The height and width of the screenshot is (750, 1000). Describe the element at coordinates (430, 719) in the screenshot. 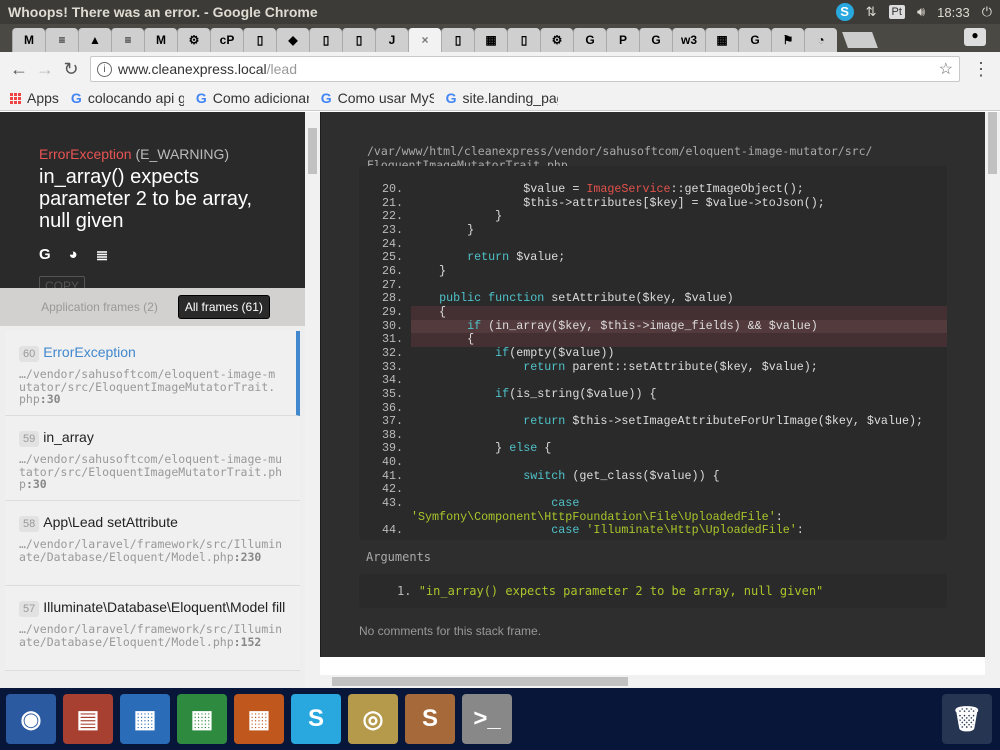

I see `sublime-icon: S` at that location.